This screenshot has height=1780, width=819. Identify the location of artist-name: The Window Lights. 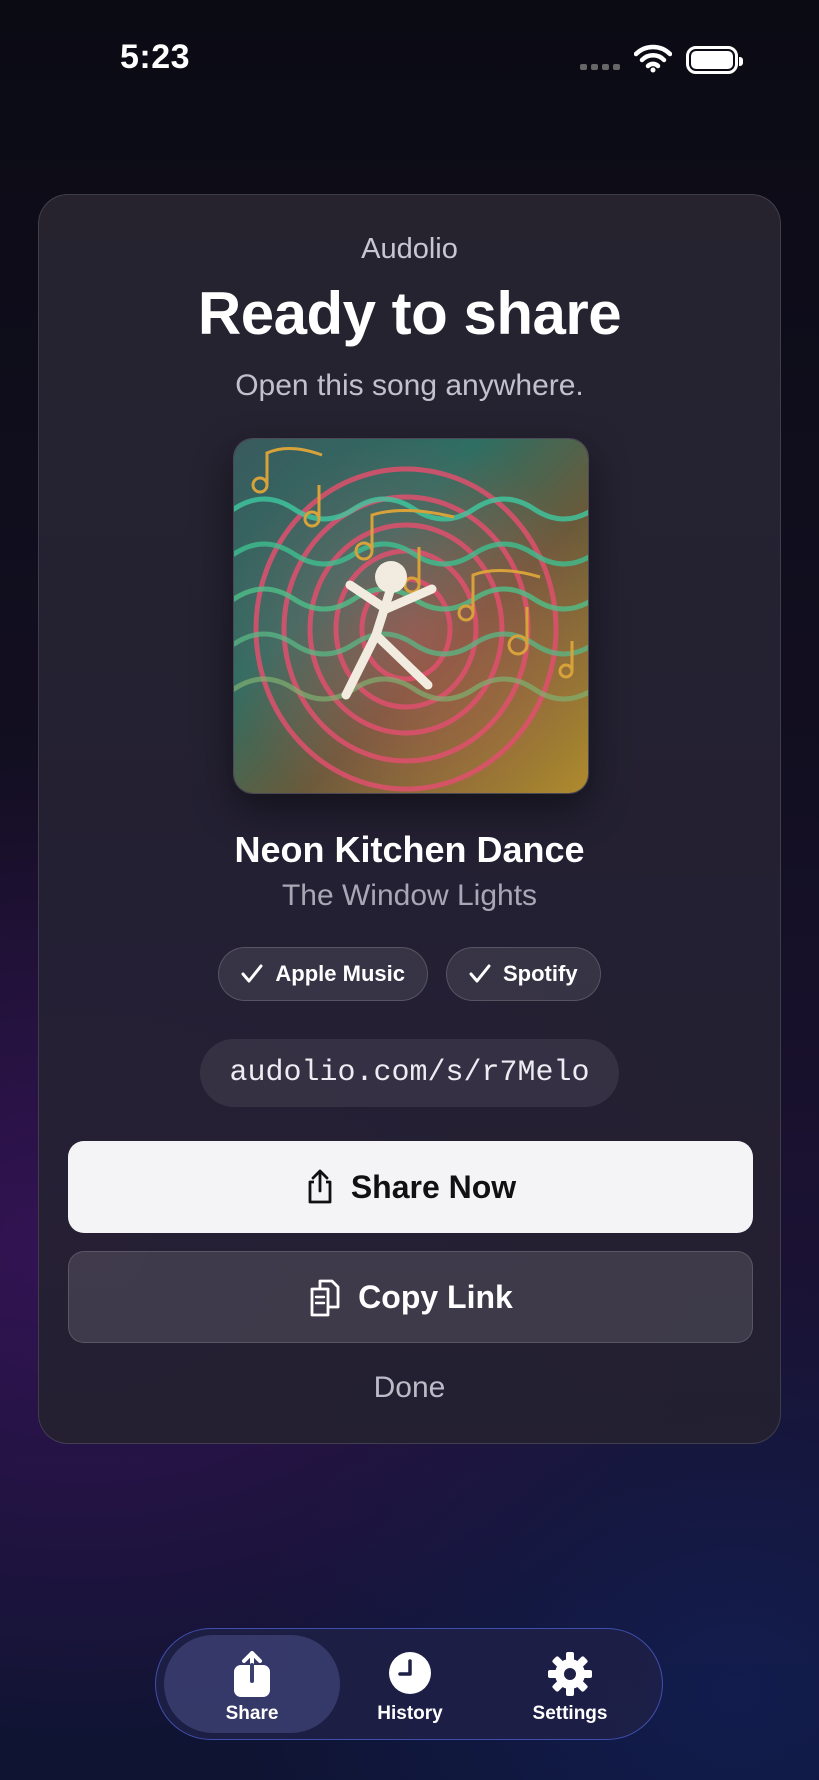
(409, 895).